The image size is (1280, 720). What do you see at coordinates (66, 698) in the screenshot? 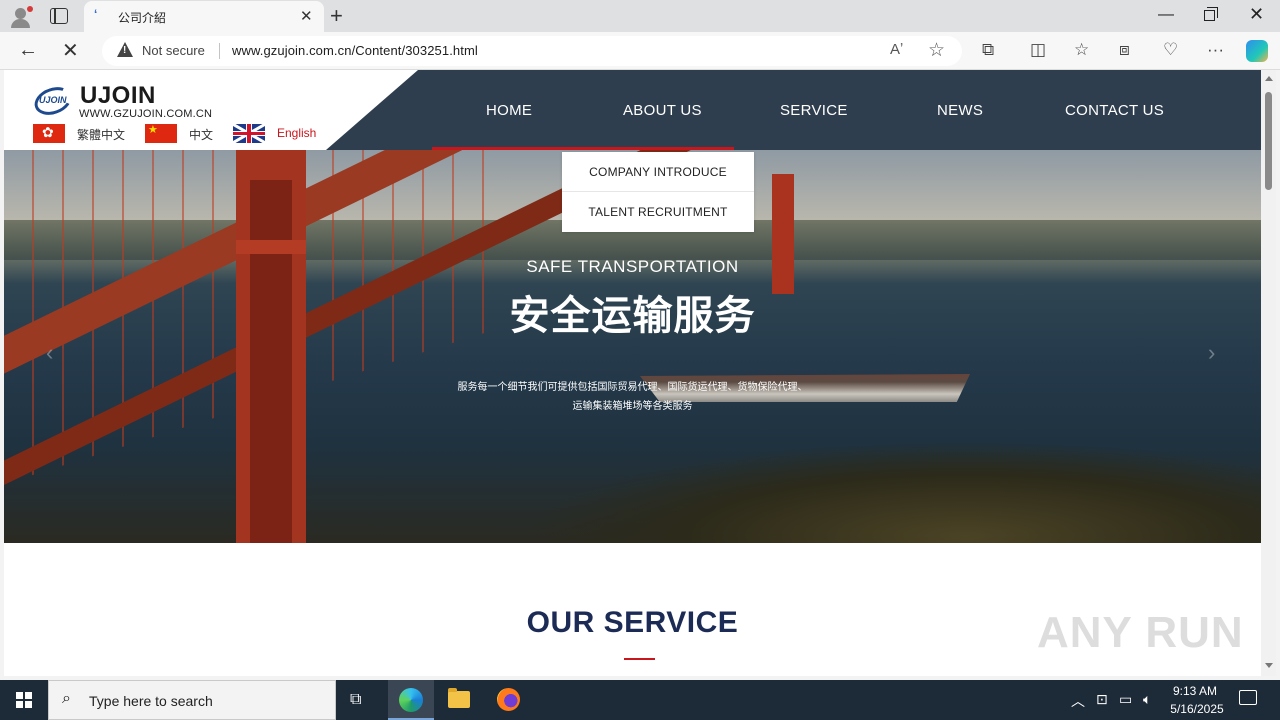
I see `search-icon: ⌕` at bounding box center [66, 698].